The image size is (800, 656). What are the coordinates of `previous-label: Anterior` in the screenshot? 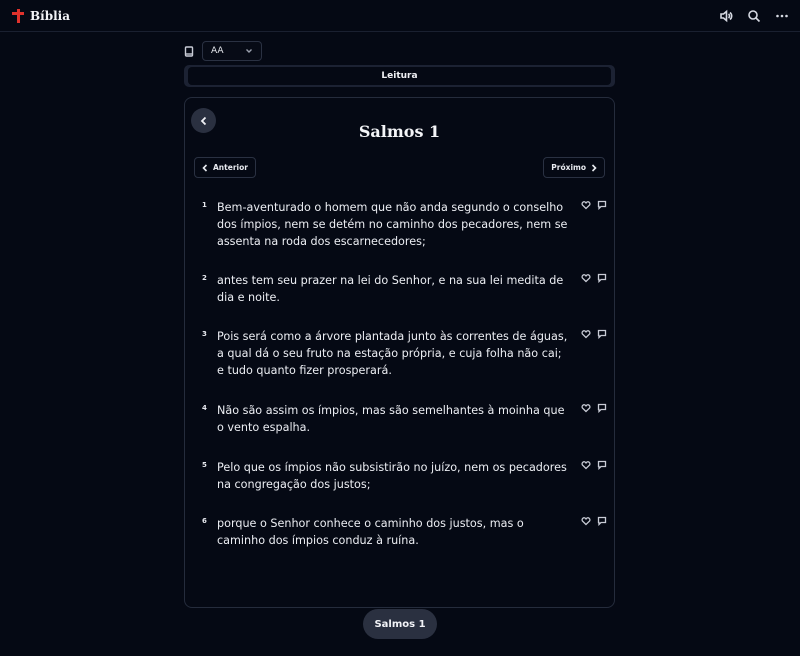 It's located at (230, 167).